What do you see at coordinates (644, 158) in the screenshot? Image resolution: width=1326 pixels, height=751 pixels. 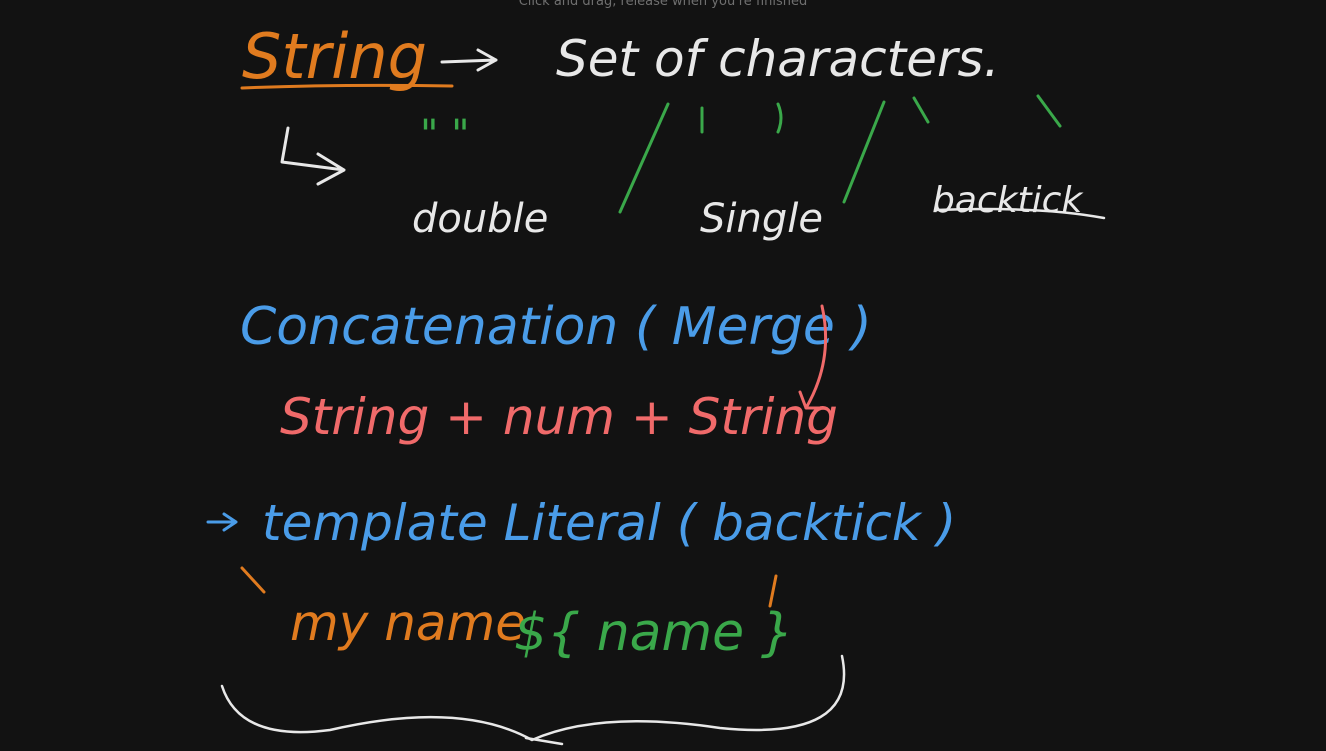 I see `quote-divider-left` at bounding box center [644, 158].